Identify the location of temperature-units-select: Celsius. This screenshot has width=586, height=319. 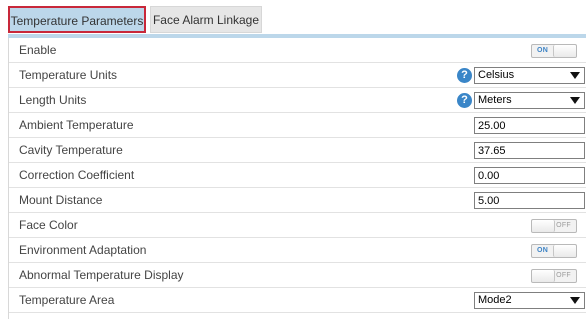
(529, 75).